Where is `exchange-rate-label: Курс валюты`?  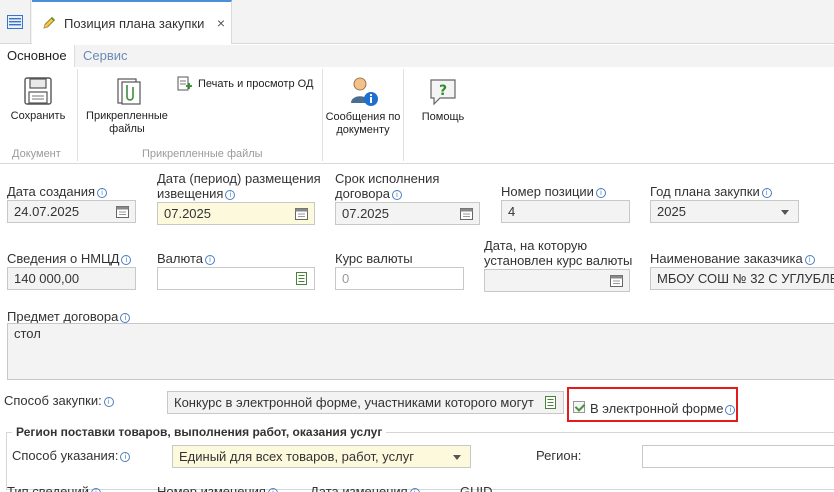 exchange-rate-label: Курс валюты is located at coordinates (374, 258).